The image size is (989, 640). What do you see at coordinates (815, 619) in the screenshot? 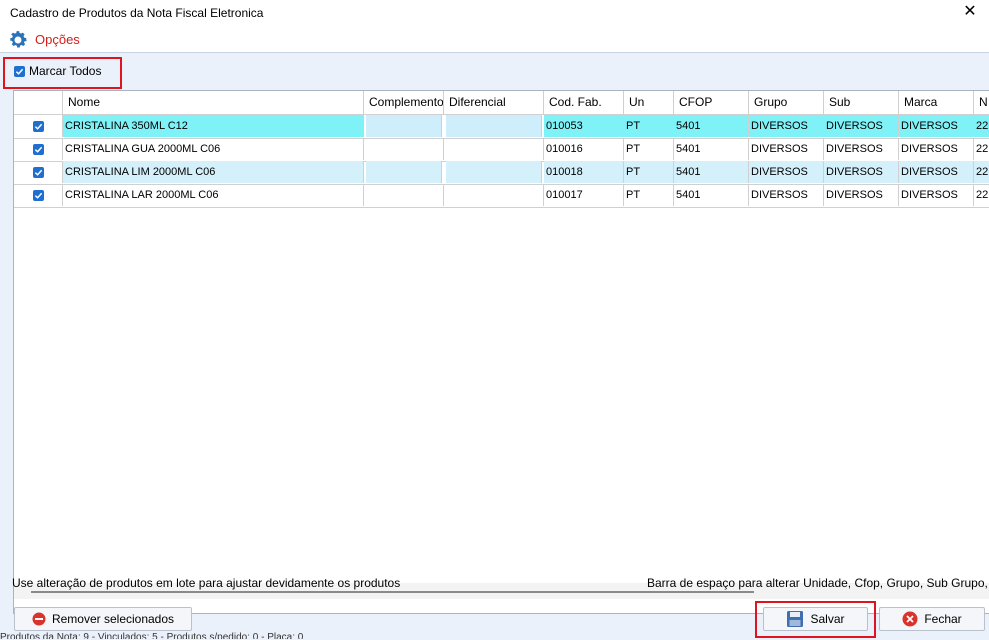
I see `highlight-save` at bounding box center [815, 619].